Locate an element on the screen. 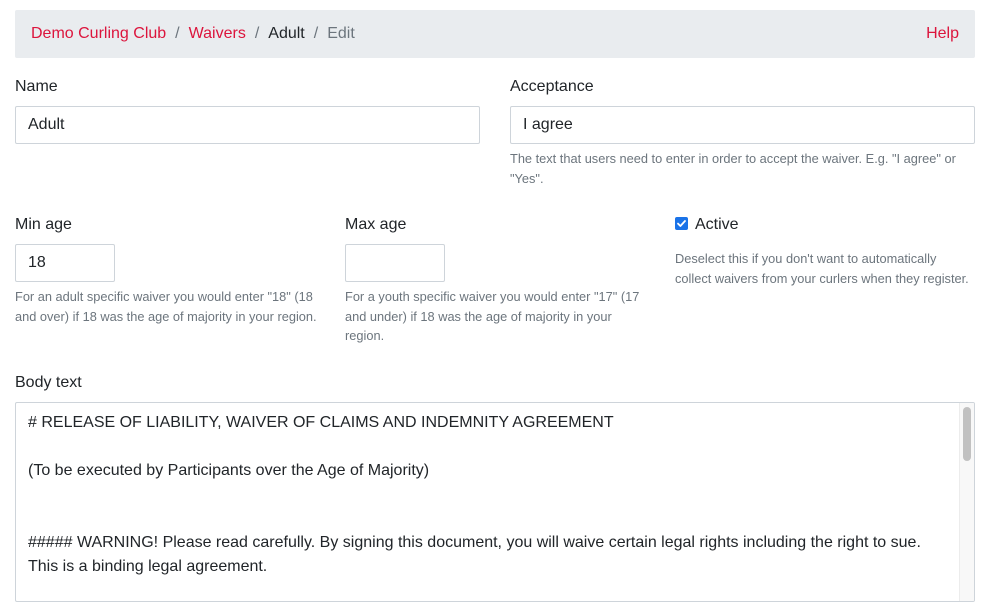 This screenshot has width=990, height=602. acceptance-label: Acceptance is located at coordinates (552, 86).